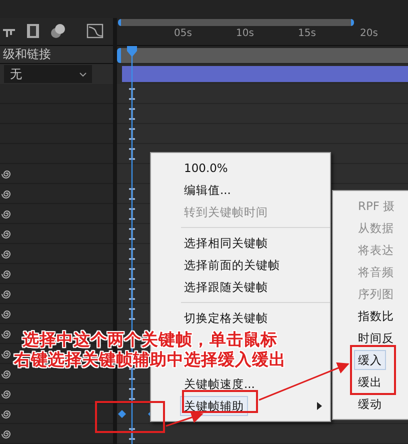  What do you see at coordinates (27, 55) in the screenshot?
I see `column-header: 级和链接` at bounding box center [27, 55].